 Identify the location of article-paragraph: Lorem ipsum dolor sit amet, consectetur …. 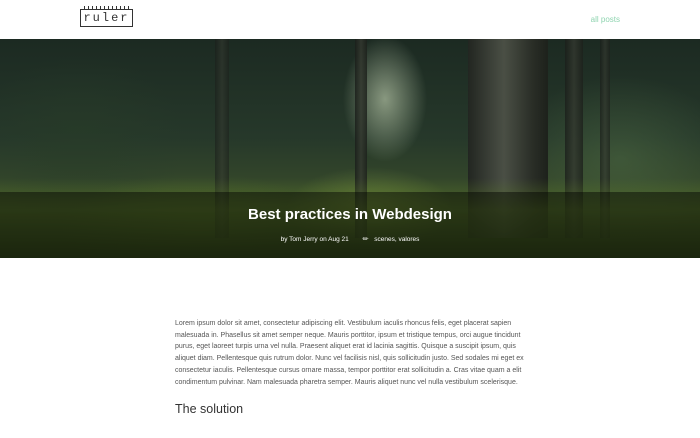
(349, 353).